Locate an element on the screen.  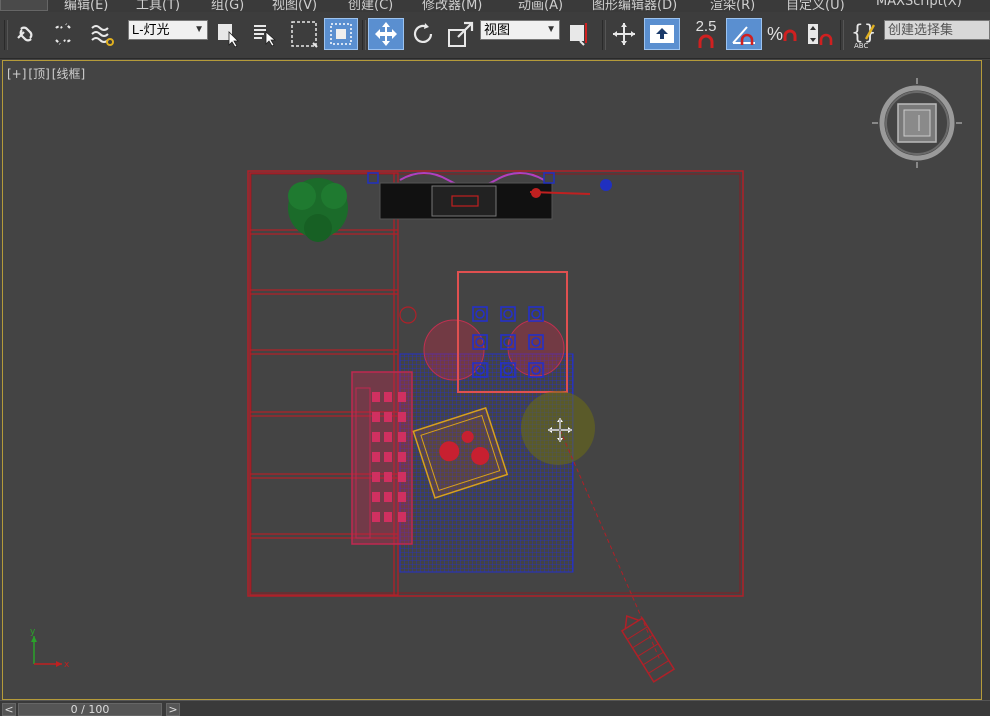
svg-text: x is located at coordinates (67, 665).